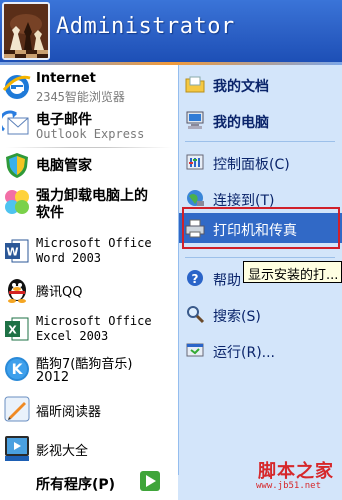 The width and height of the screenshot is (342, 500). I want to click on place-my-documents: 我的文档, so click(260, 84).